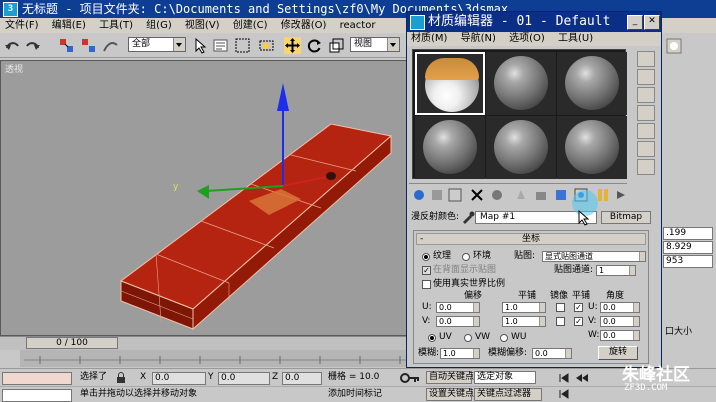  I want to click on add-time-tag: 添加时间标记, so click(355, 394).